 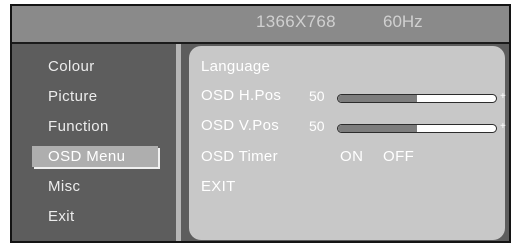 What do you see at coordinates (403, 21) in the screenshot?
I see `refresh-rate-text: 60Hz` at bounding box center [403, 21].